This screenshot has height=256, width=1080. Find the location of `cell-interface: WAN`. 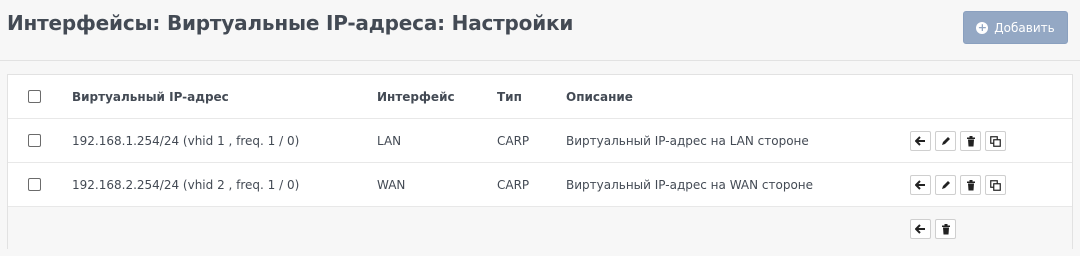

cell-interface: WAN is located at coordinates (391, 185).